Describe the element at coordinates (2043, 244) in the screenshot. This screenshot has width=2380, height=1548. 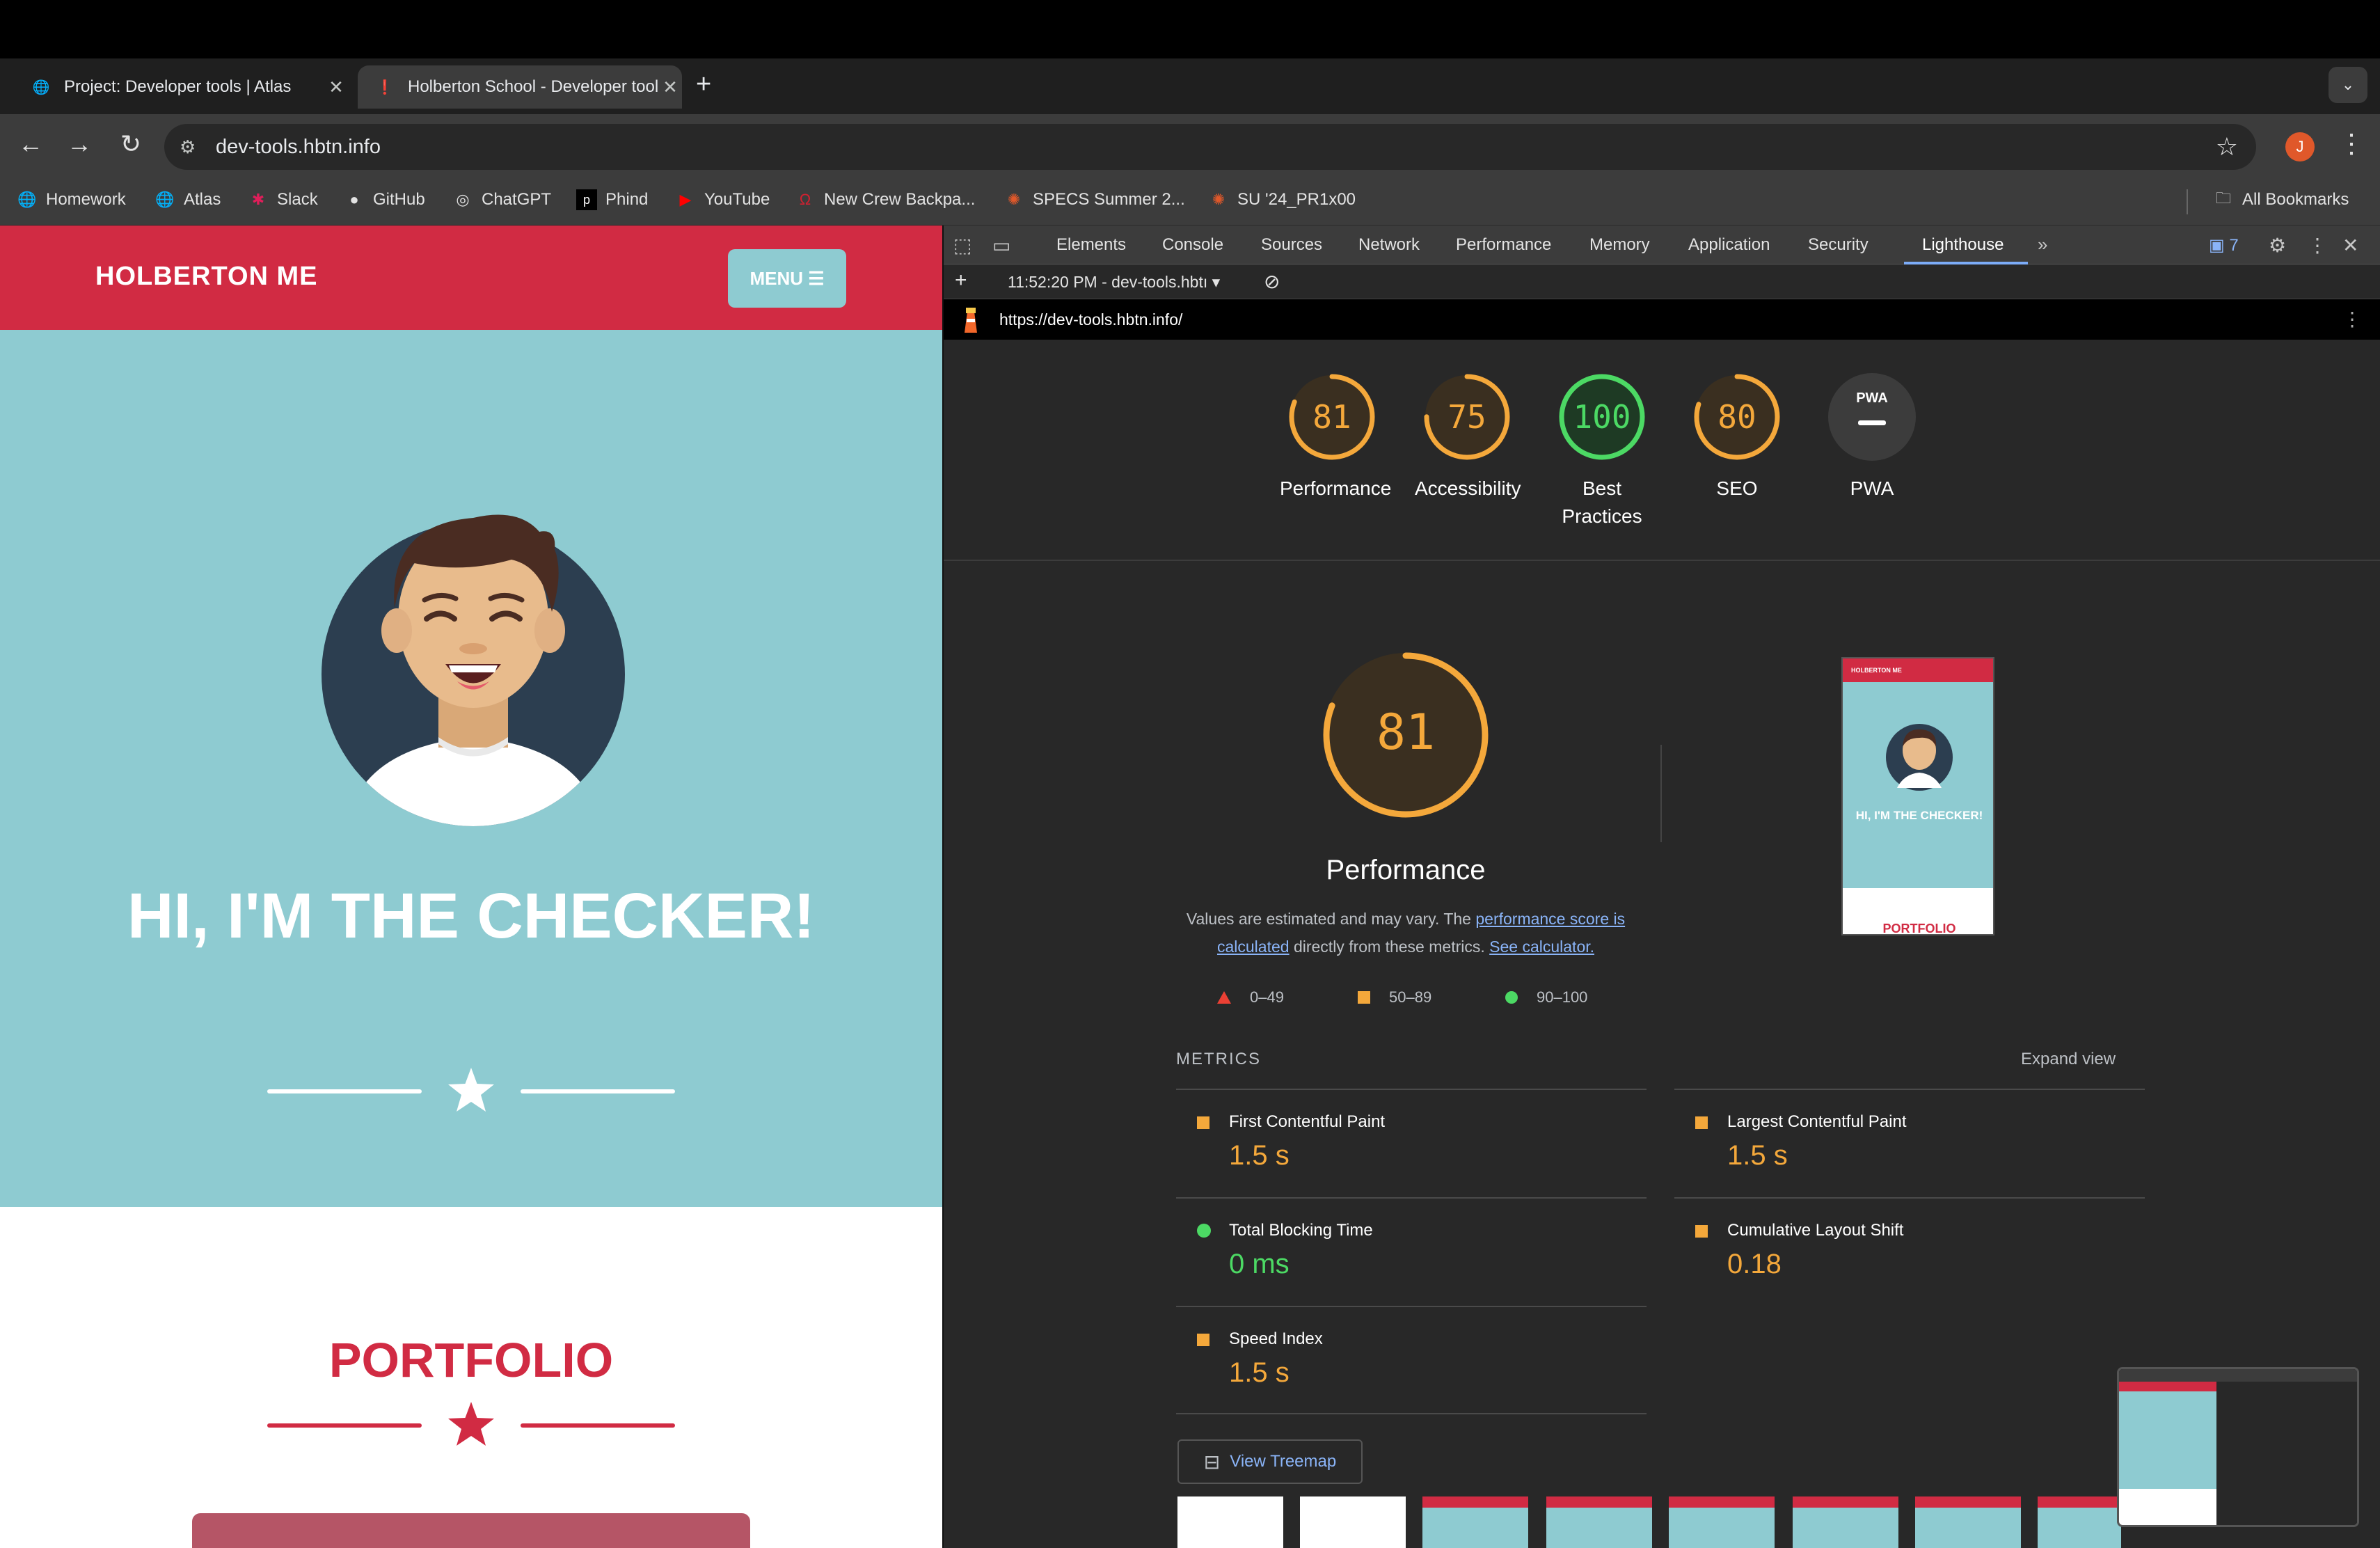
I see `more-tabs-icon: »` at that location.